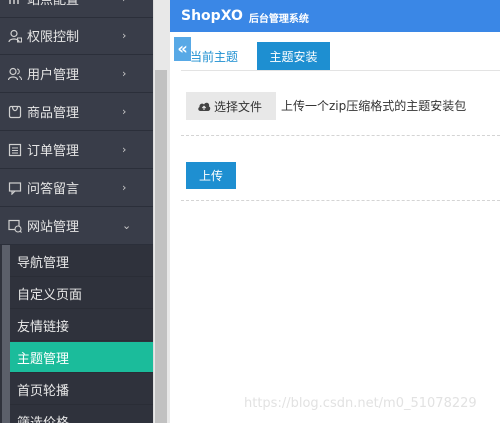 This screenshot has height=423, width=500. What do you see at coordinates (182, 49) in the screenshot?
I see `chevron-double-left-icon: «` at bounding box center [182, 49].